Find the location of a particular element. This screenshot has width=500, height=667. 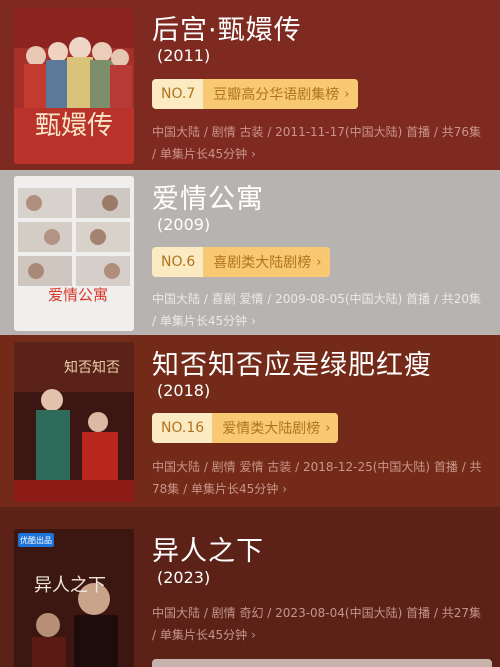

drama-title: 异人之下 is located at coordinates (208, 548).